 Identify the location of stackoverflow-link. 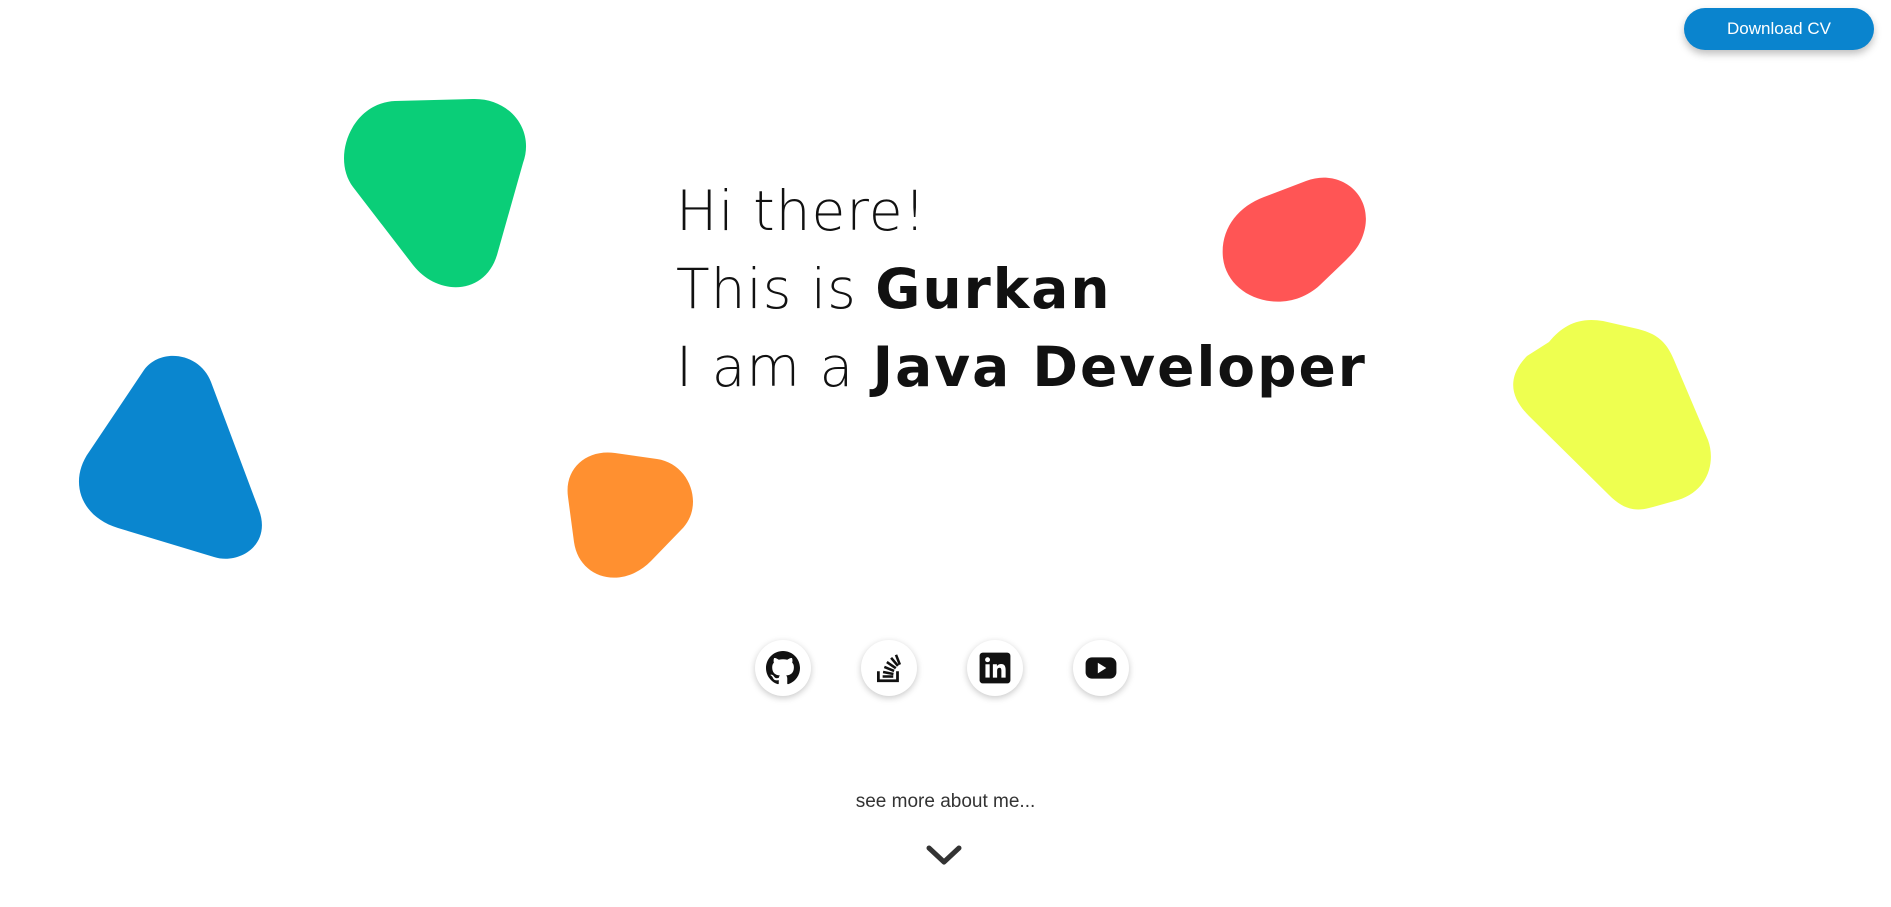
(889, 668).